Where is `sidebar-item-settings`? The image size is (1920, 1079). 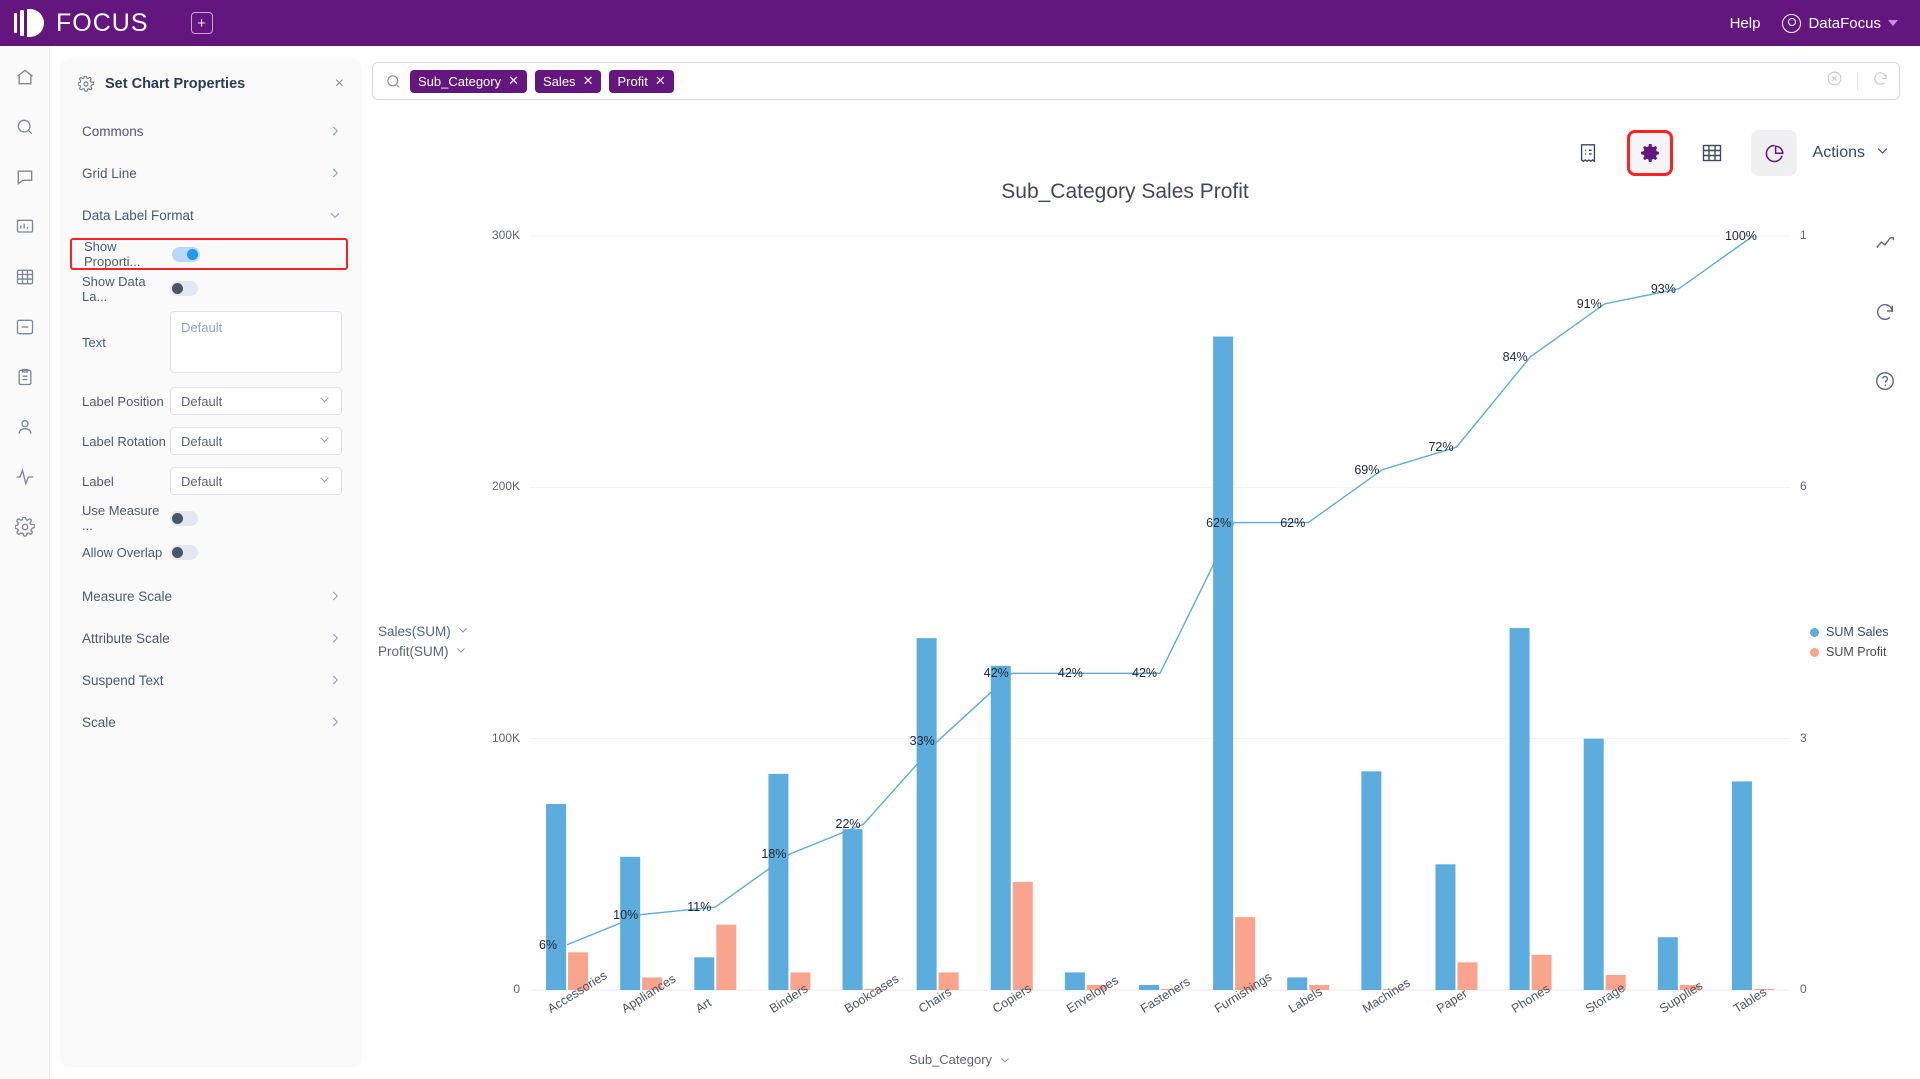
sidebar-item-settings is located at coordinates (25, 527).